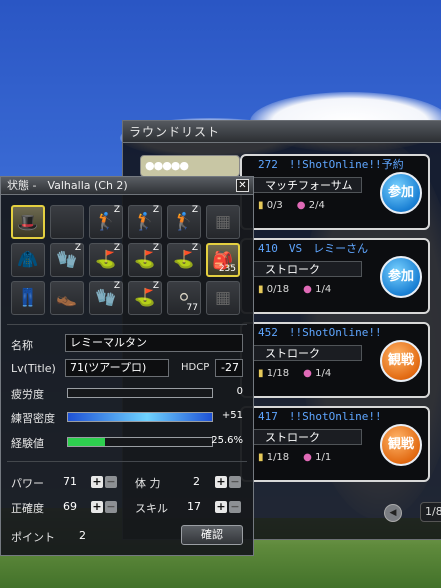 The height and width of the screenshot is (588, 441). I want to click on room-stats: ▮ 1/18 ● 1/4, so click(295, 373).